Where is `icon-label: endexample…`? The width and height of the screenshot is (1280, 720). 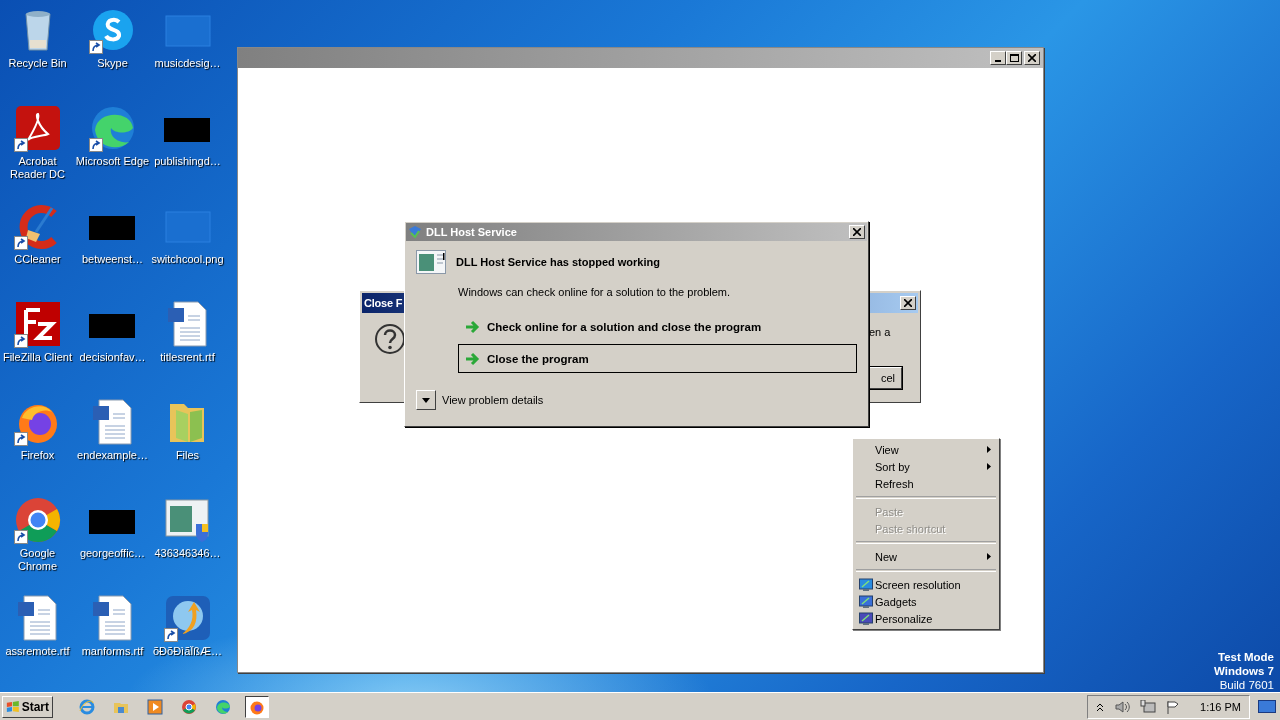 icon-label: endexample… is located at coordinates (112, 455).